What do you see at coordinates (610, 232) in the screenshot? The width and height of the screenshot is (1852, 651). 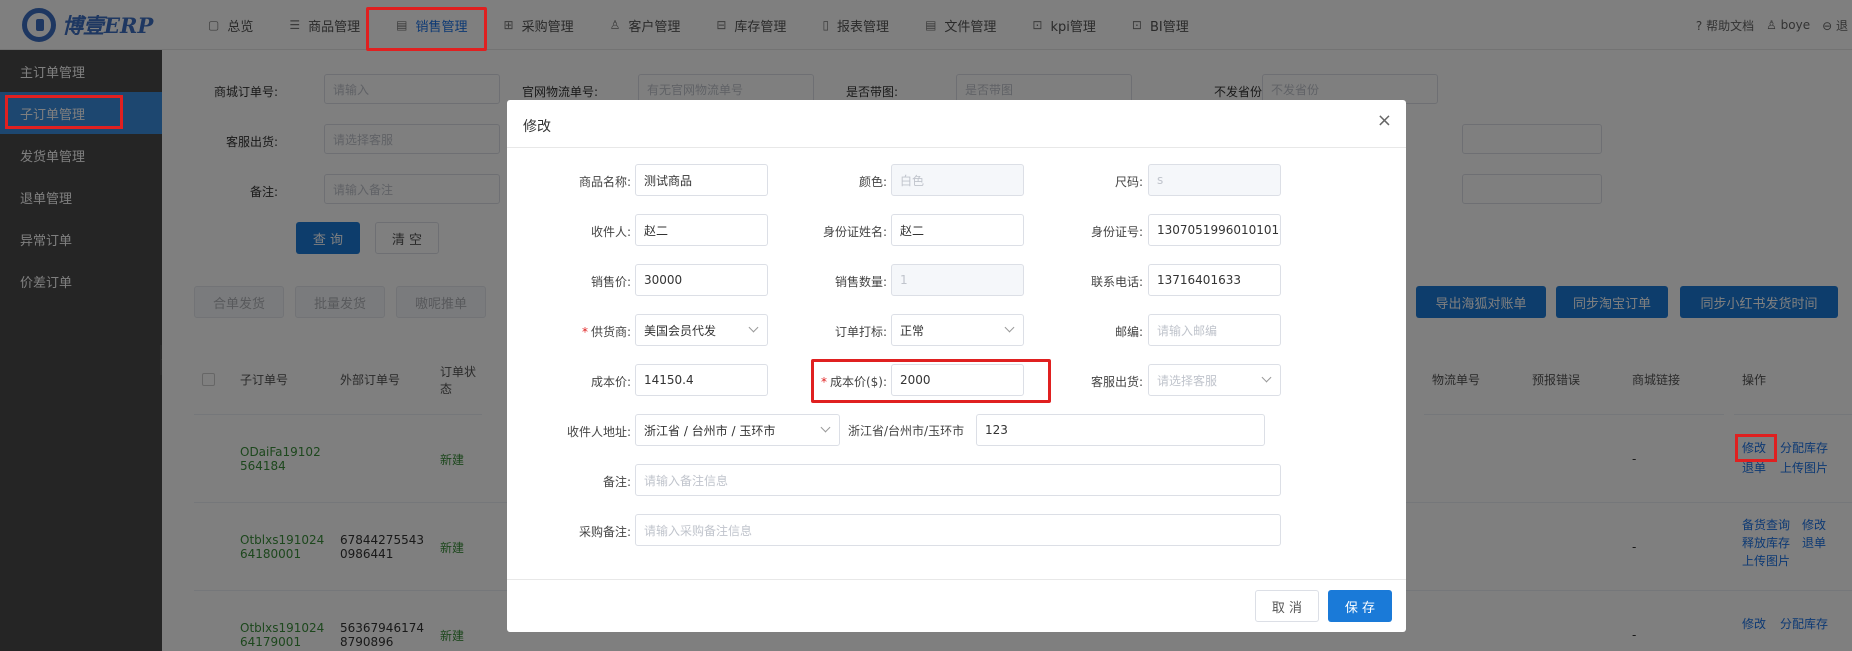 I see `receiver-label: 收件人:` at bounding box center [610, 232].